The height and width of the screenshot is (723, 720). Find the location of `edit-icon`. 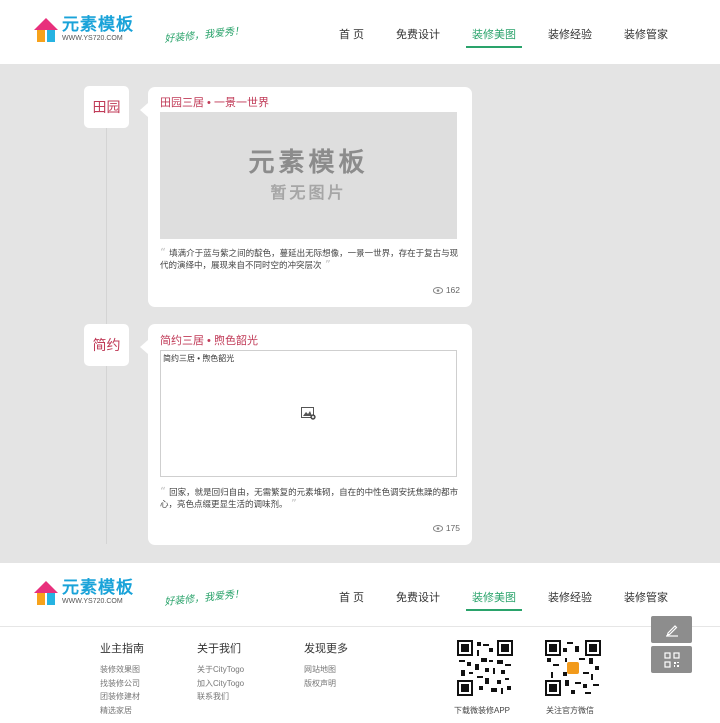

edit-icon is located at coordinates (671, 630).